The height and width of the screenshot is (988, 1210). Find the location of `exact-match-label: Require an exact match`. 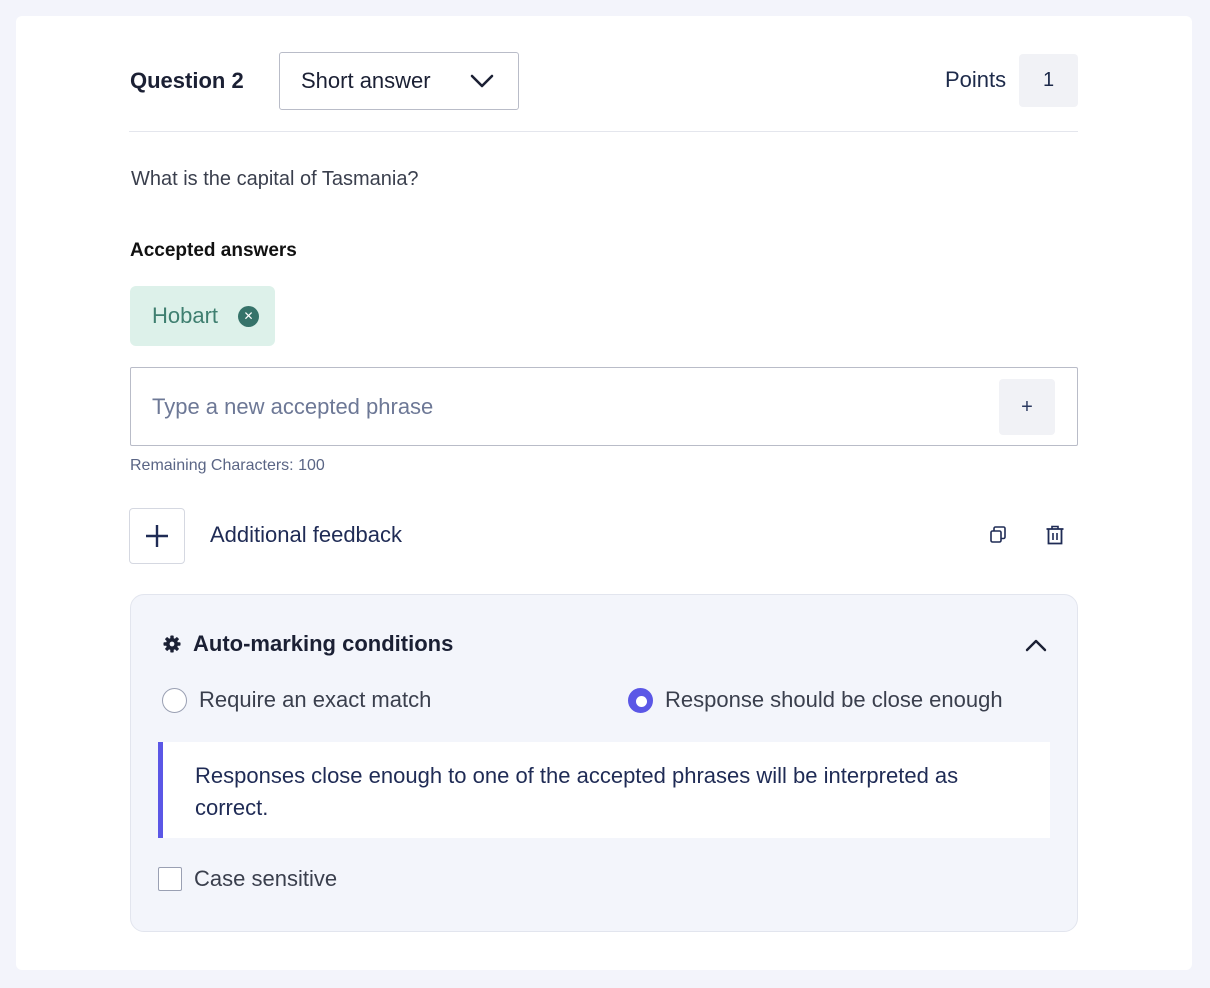

exact-match-label: Require an exact match is located at coordinates (315, 699).